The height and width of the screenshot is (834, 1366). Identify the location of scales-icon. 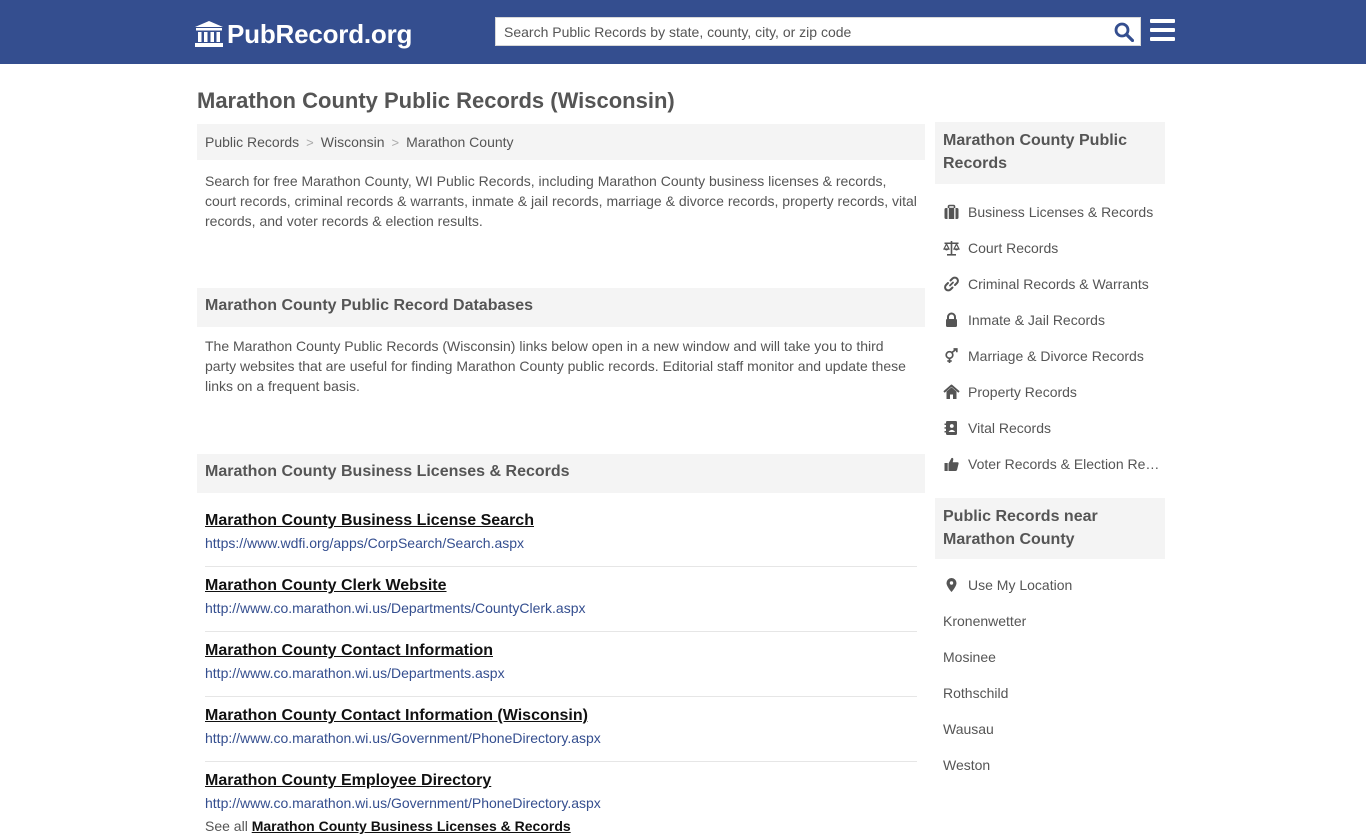
(951, 248).